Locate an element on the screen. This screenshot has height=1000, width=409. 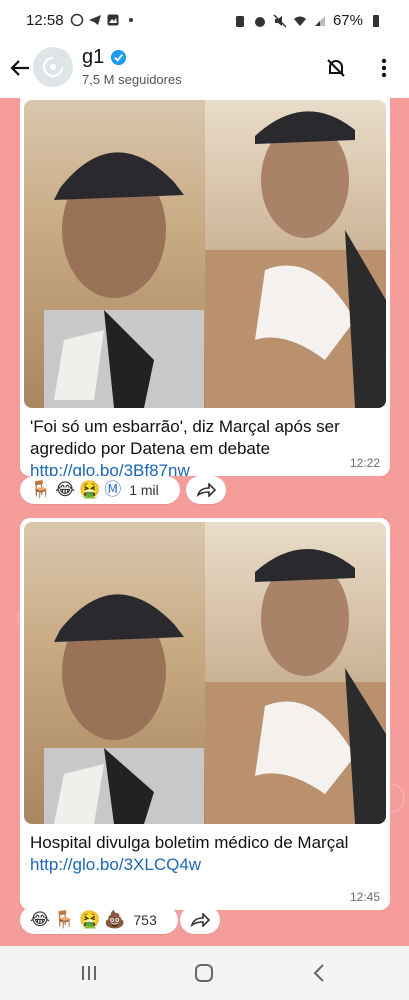
channel-name: g1 is located at coordinates (93, 57).